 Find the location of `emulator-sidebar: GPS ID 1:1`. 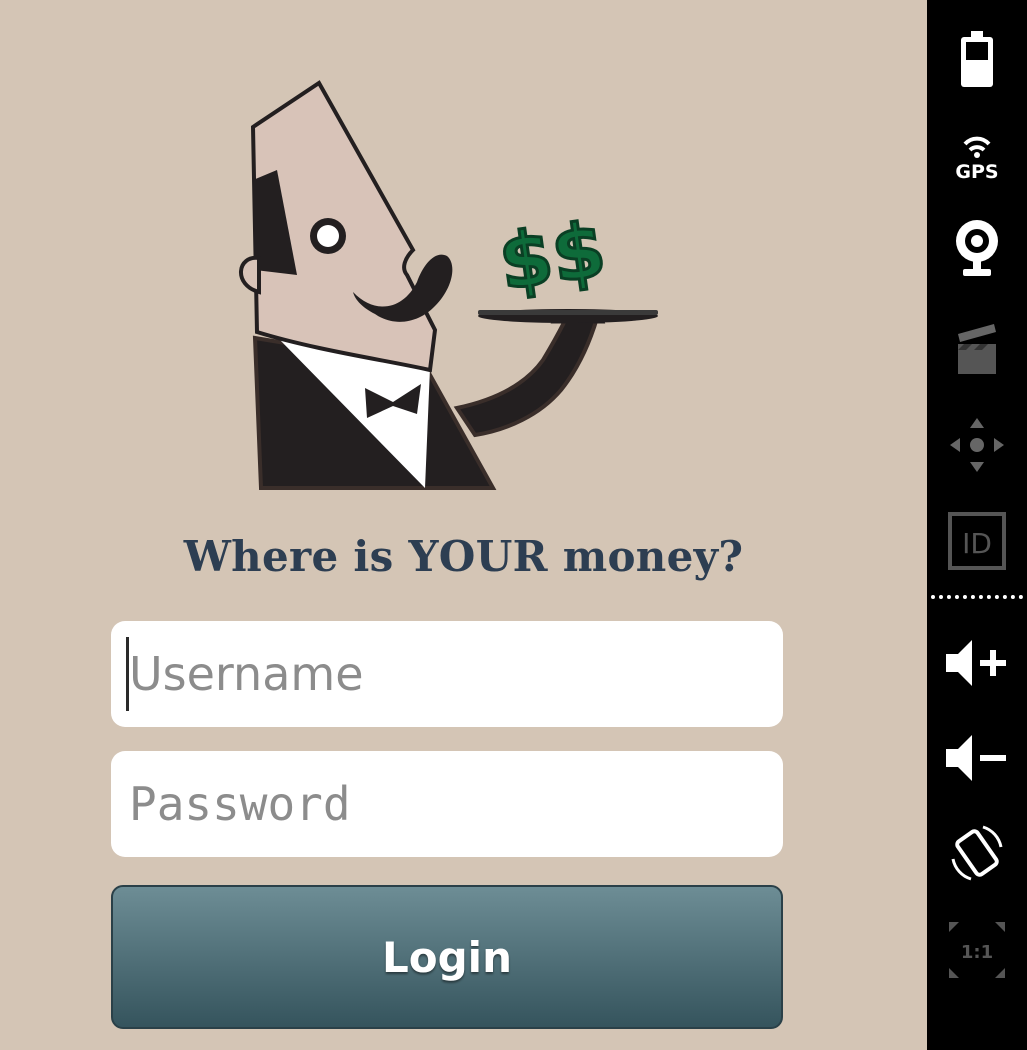

emulator-sidebar: GPS ID 1:1 is located at coordinates (977, 525).